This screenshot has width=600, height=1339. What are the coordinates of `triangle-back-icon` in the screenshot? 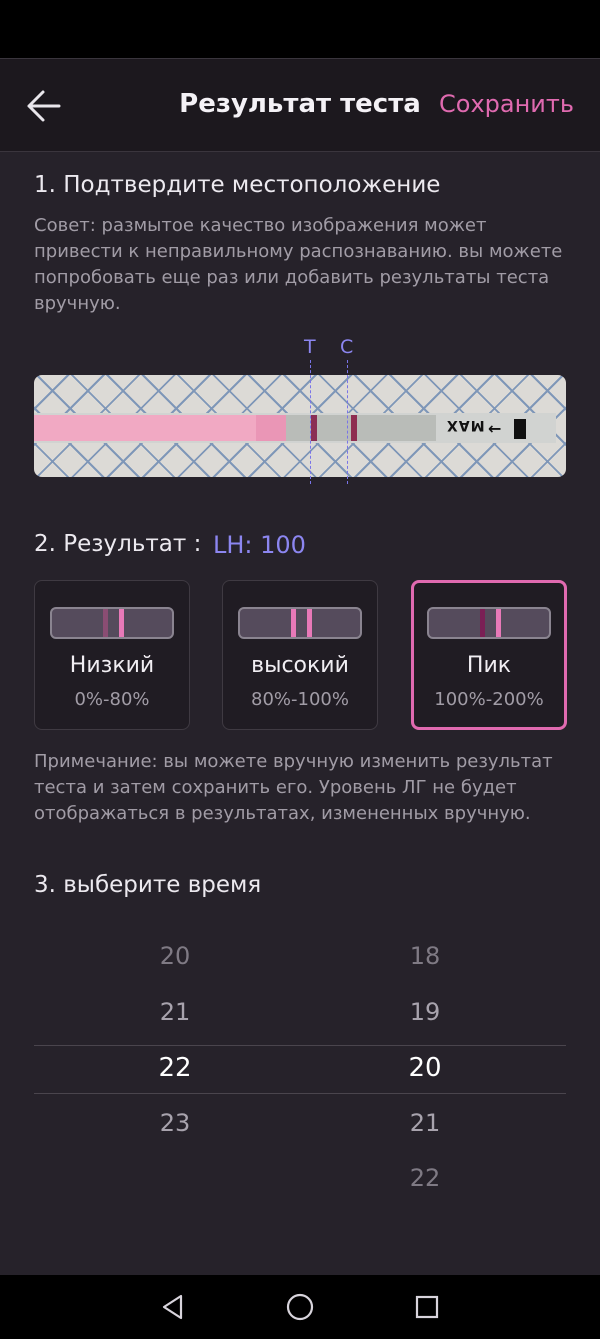 It's located at (172, 1307).